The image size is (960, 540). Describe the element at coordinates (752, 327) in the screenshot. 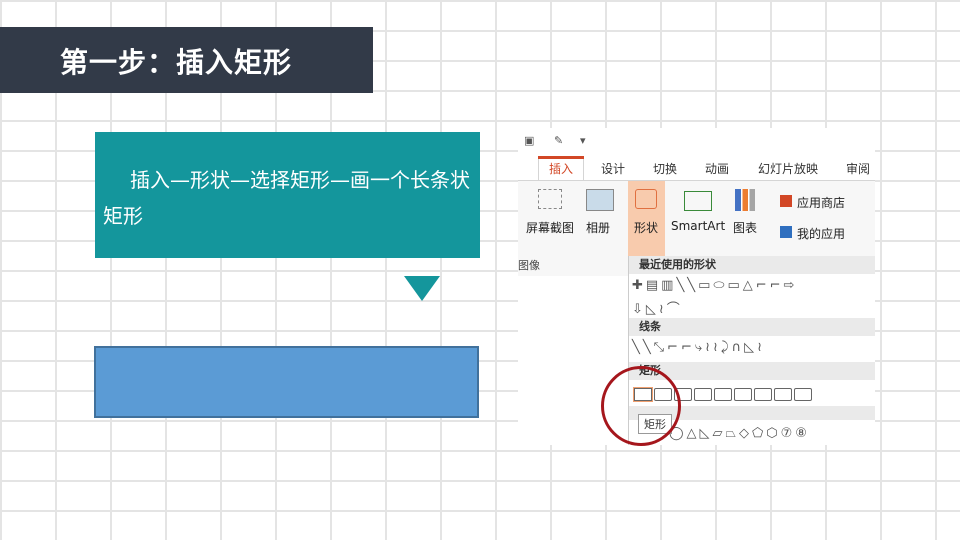

I see `section-lines: 线条` at that location.